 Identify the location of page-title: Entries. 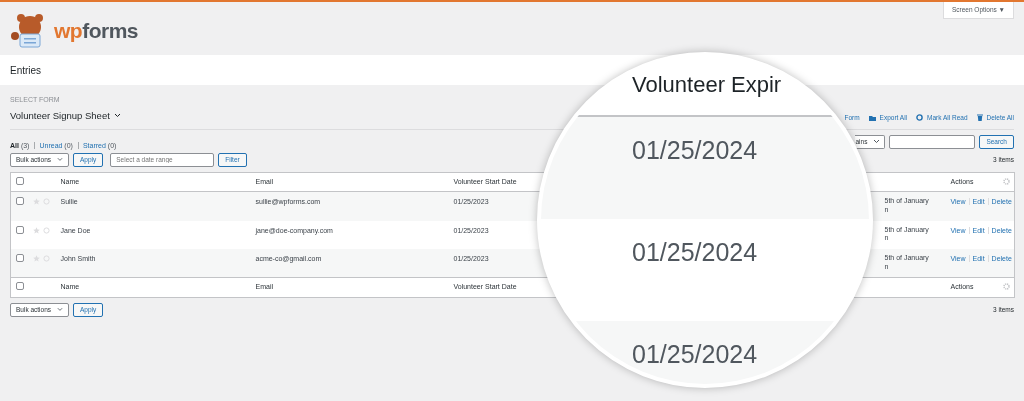
(26, 70).